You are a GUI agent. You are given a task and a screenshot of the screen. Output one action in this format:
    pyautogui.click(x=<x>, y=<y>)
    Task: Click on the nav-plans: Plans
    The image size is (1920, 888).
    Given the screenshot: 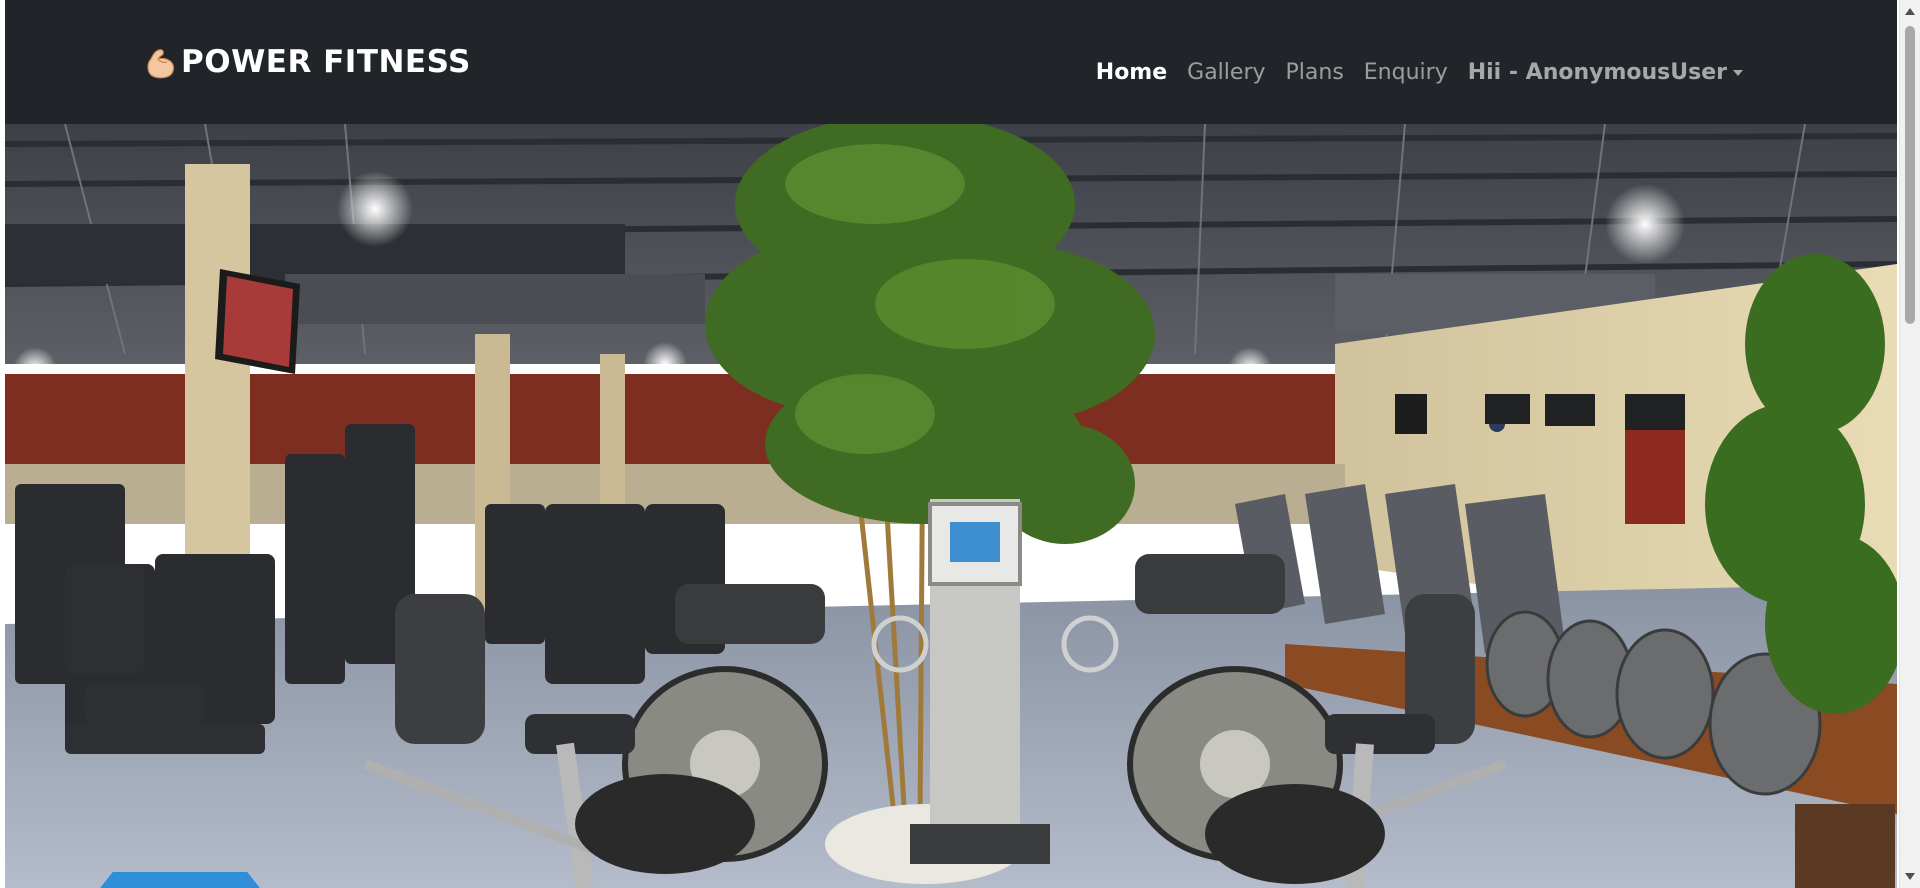 What is the action you would take?
    pyautogui.click(x=1315, y=72)
    